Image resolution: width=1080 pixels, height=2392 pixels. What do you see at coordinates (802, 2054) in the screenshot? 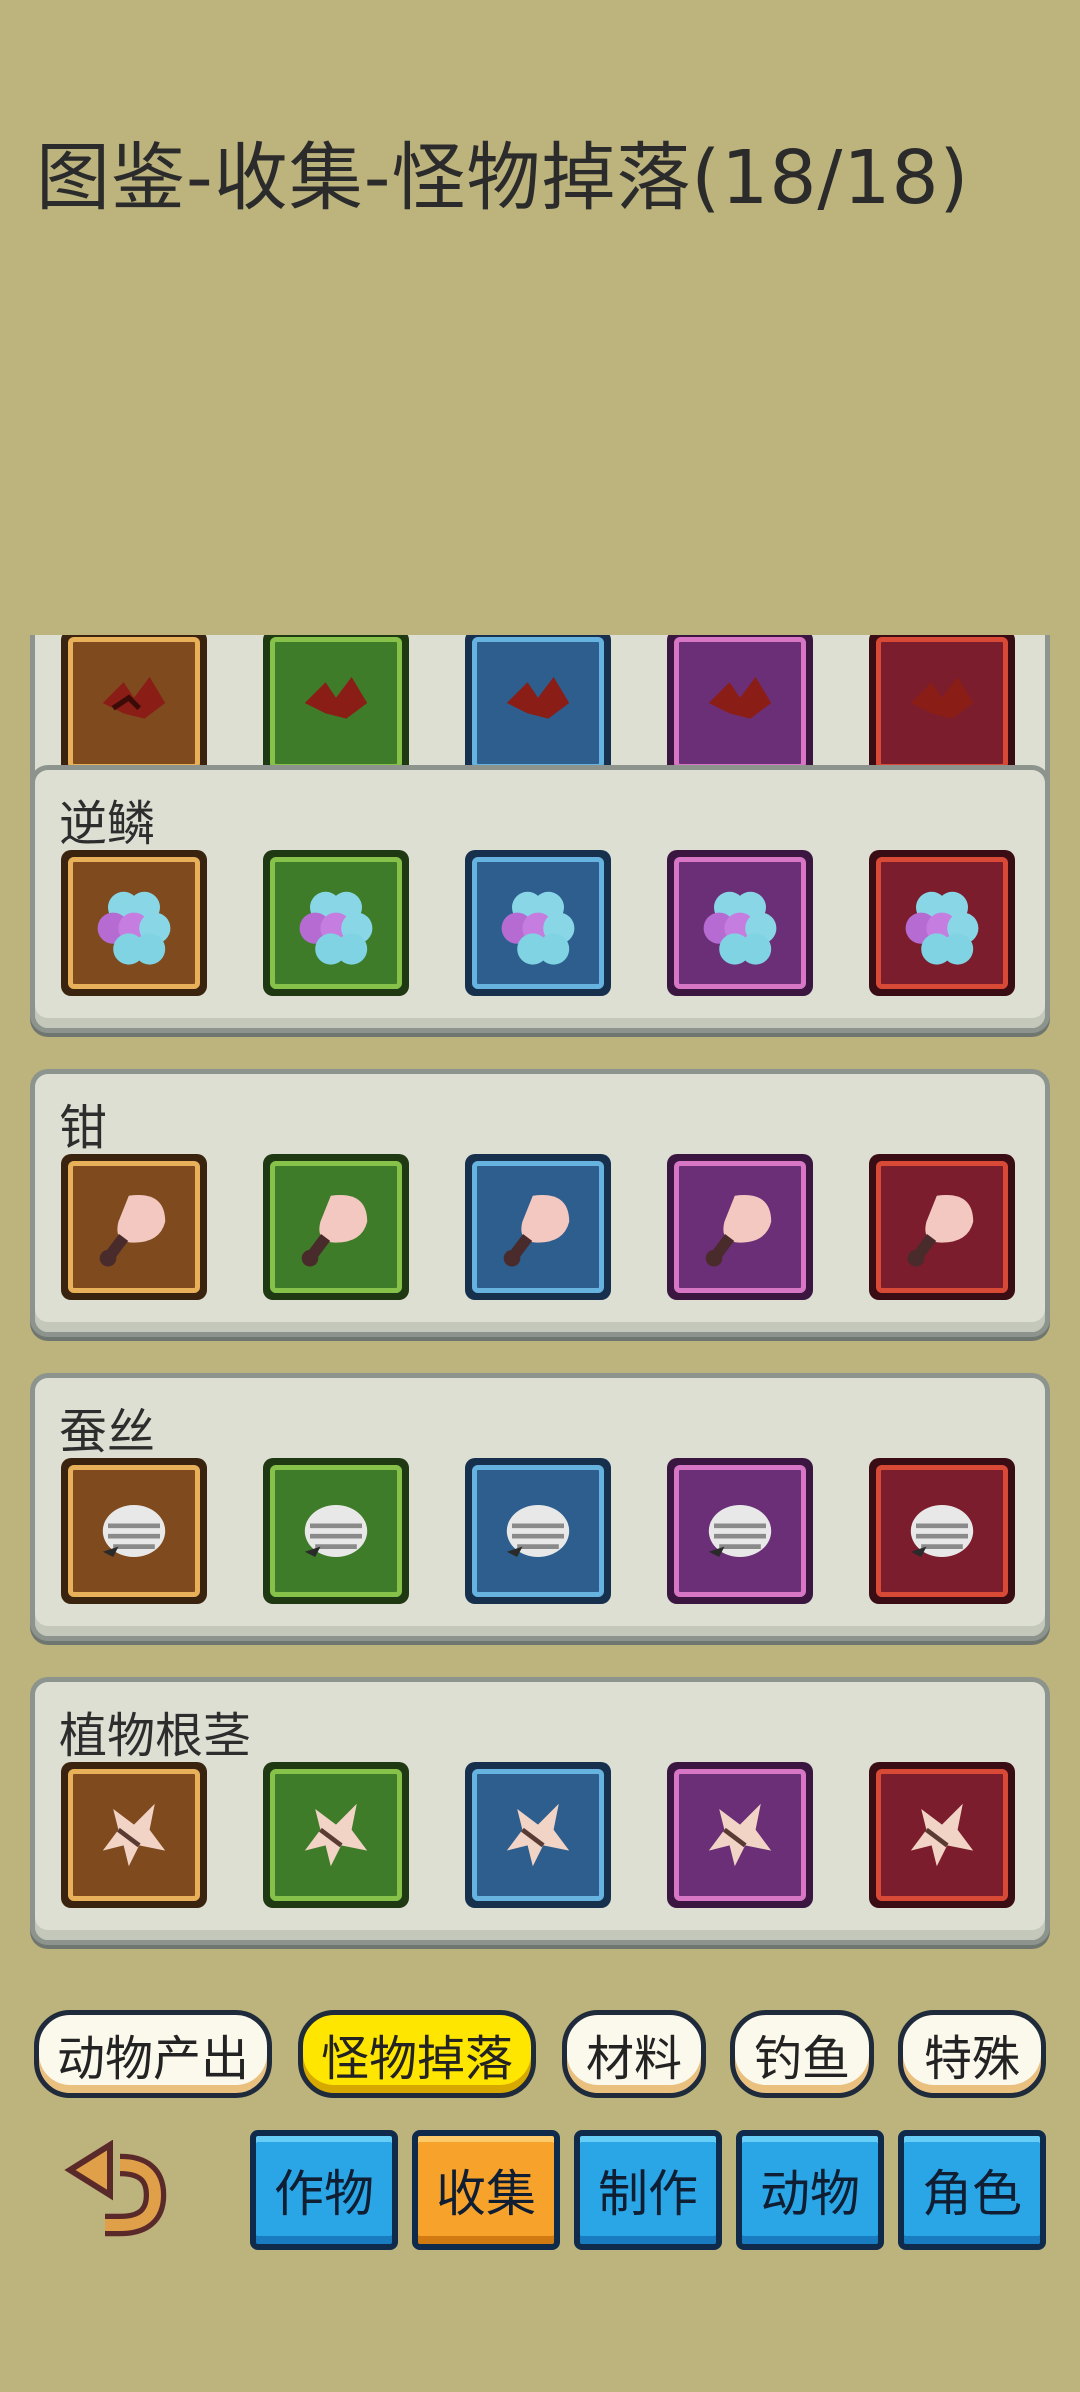
I see `subtab-fishing: 钓鱼` at bounding box center [802, 2054].